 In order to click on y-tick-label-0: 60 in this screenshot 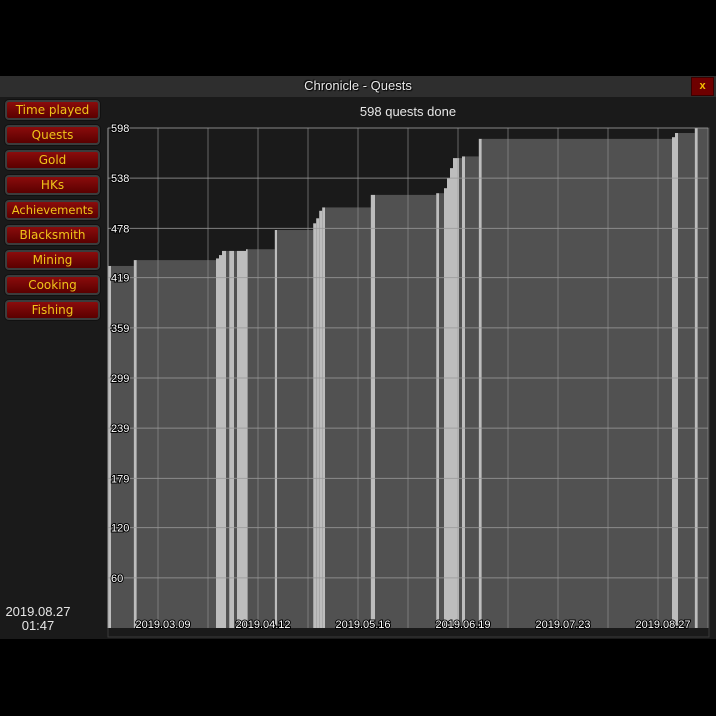, I will do `click(117, 579)`.